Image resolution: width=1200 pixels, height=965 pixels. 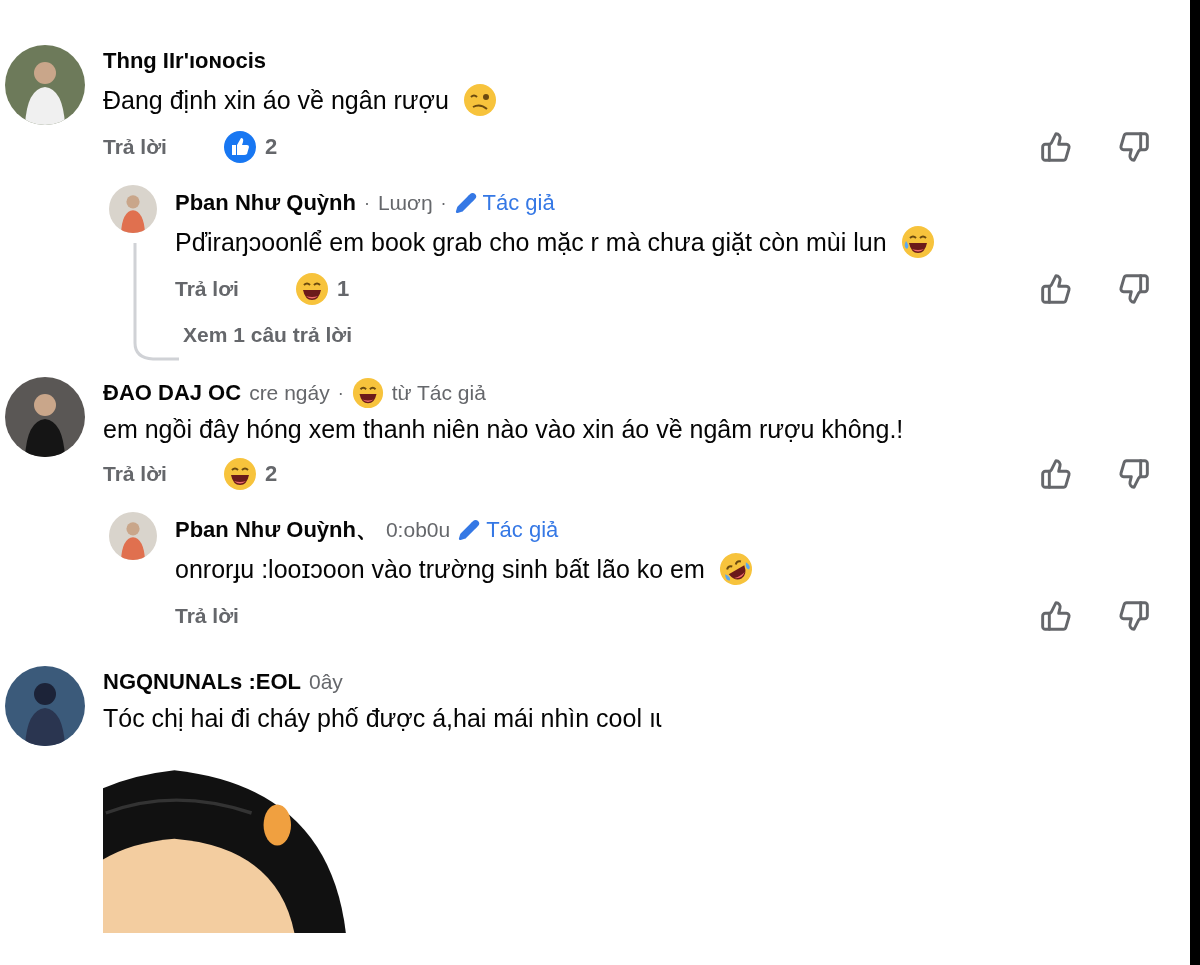 What do you see at coordinates (276, 530) in the screenshot?
I see `author-name: Pban Như Ouỳnh、` at bounding box center [276, 530].